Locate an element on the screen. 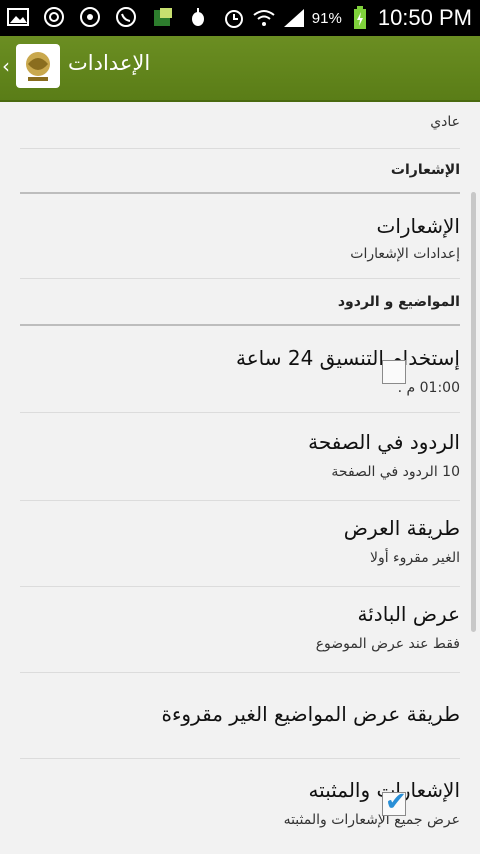 The width and height of the screenshot is (480, 854). time24-checkbox is located at coordinates (394, 372).